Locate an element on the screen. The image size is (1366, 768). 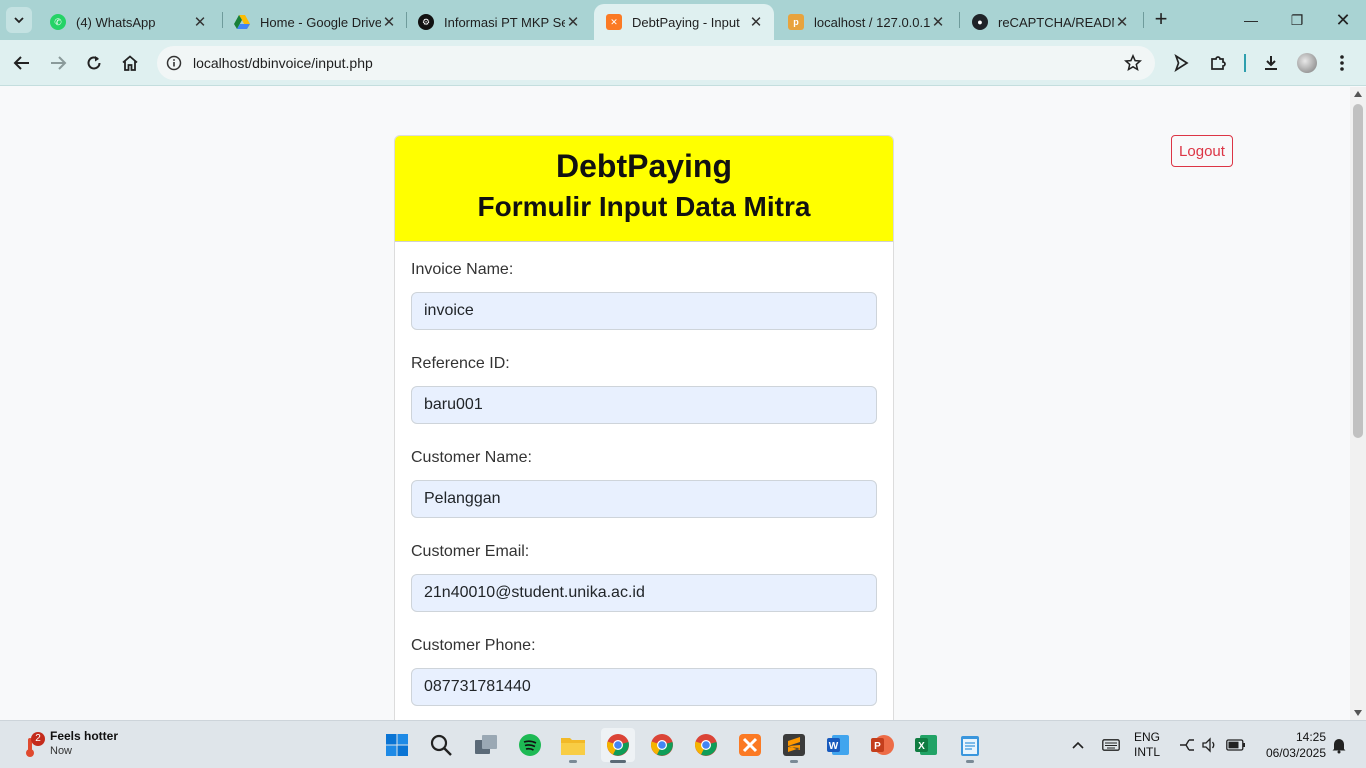
weather-widget: 2 Feels hotter Now is located at coordinates (78, 745).